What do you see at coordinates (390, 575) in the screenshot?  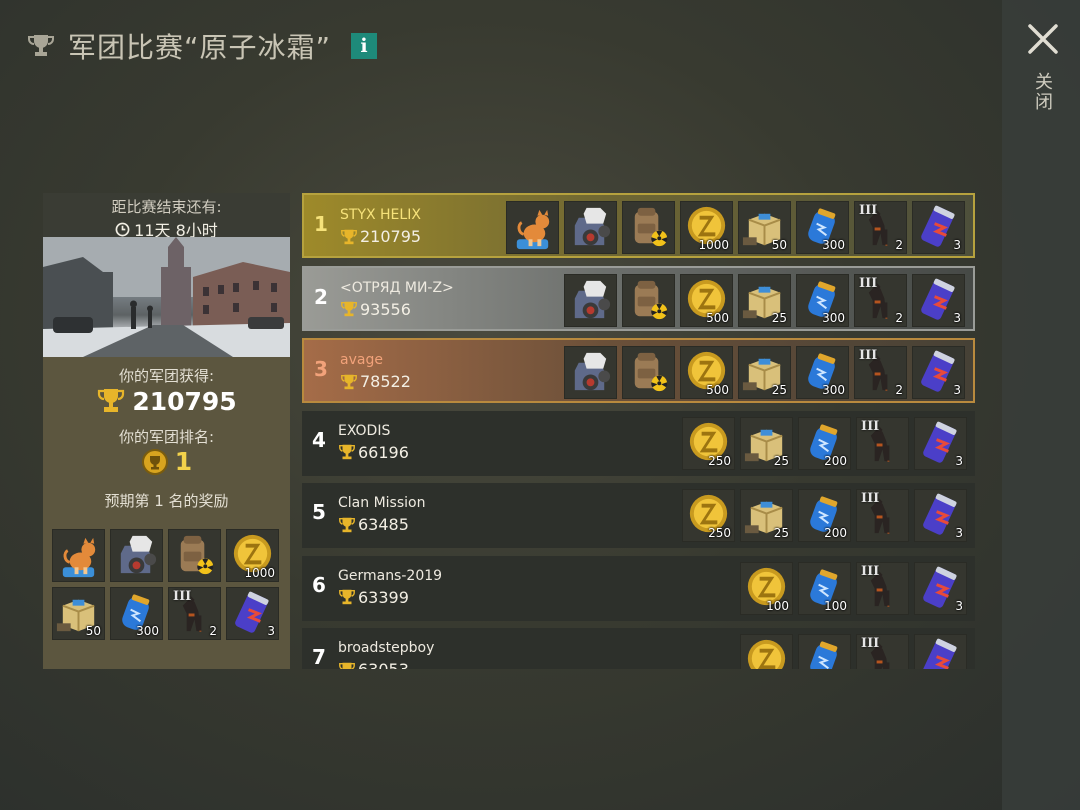 I see `clan-name: Germans-2019` at bounding box center [390, 575].